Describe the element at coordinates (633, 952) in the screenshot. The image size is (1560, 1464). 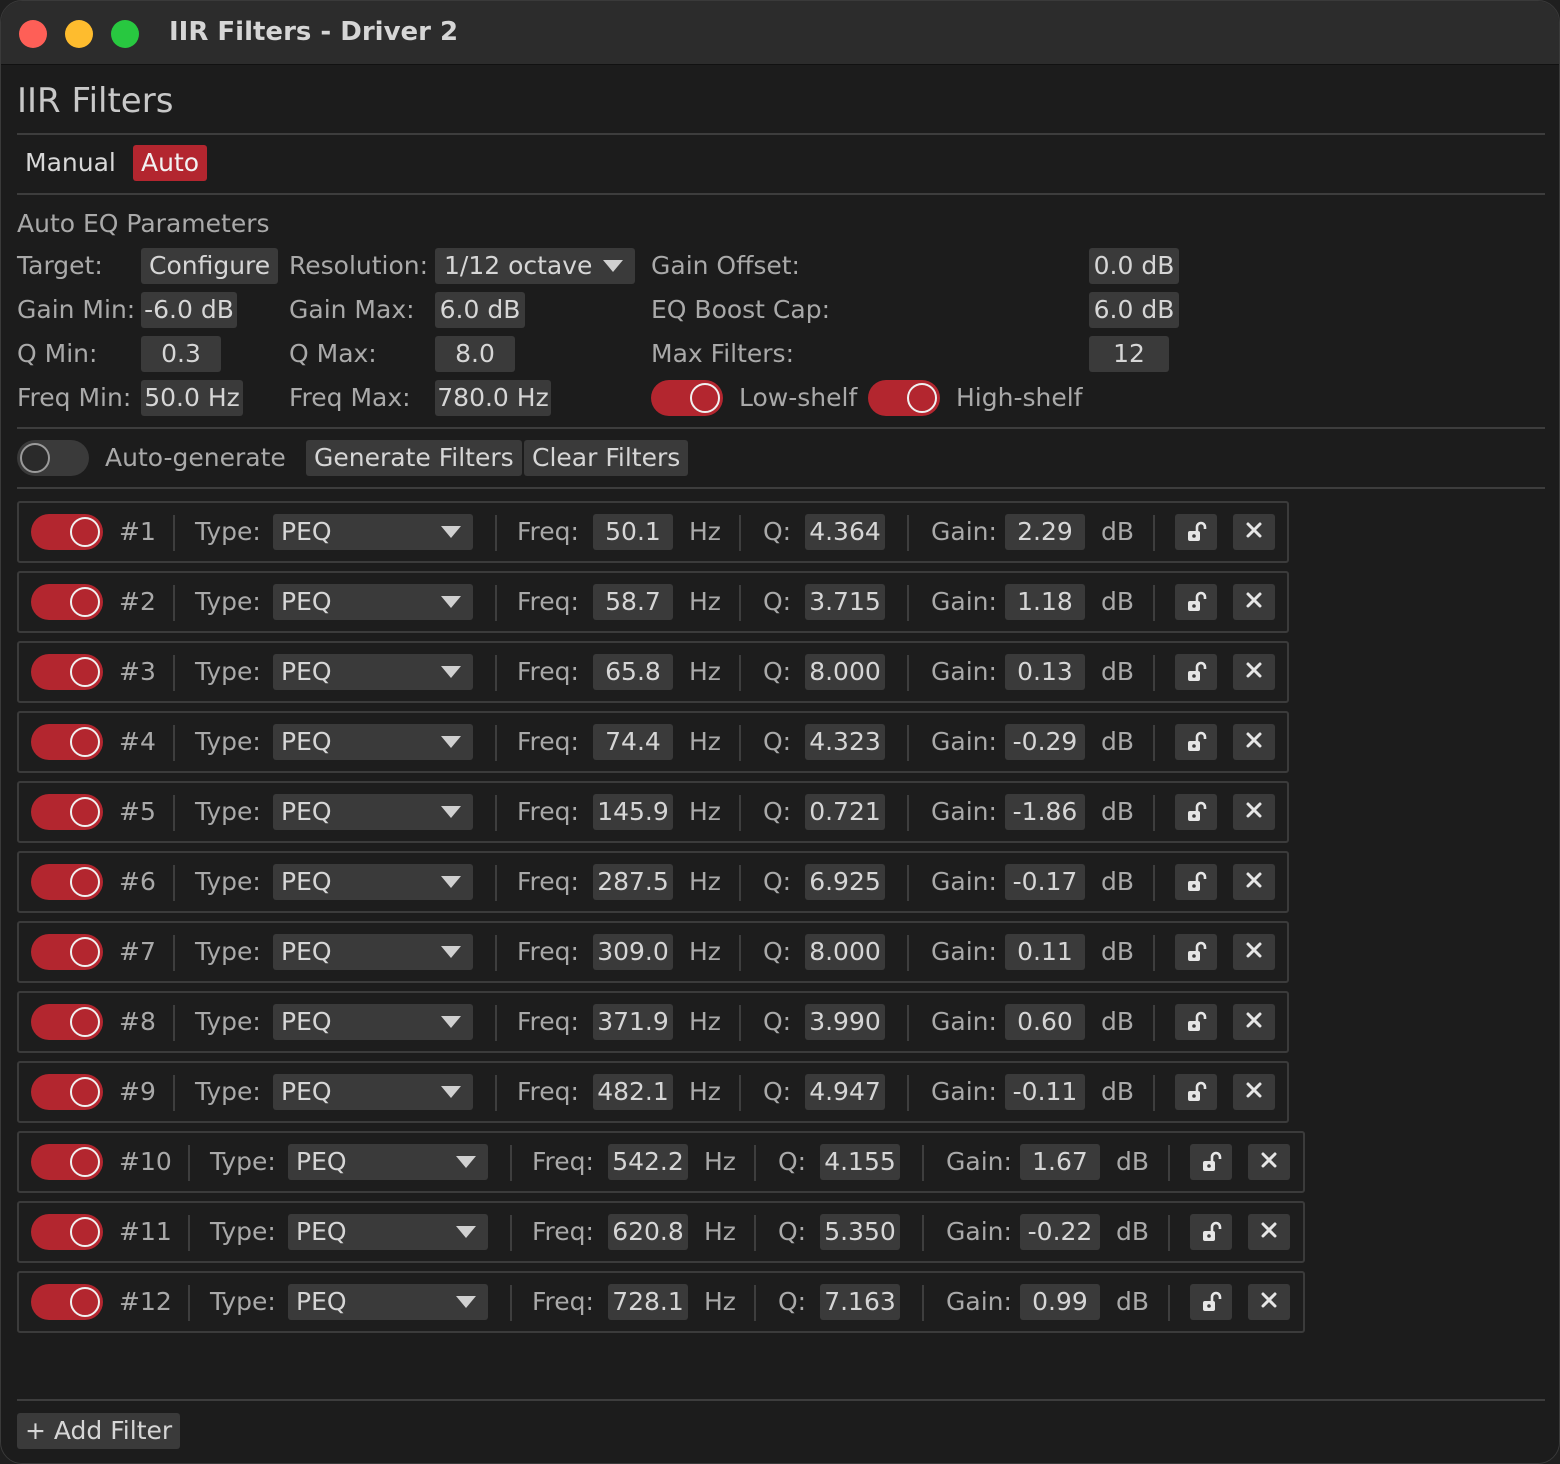
I see `filter-freq-field: 309.0` at that location.